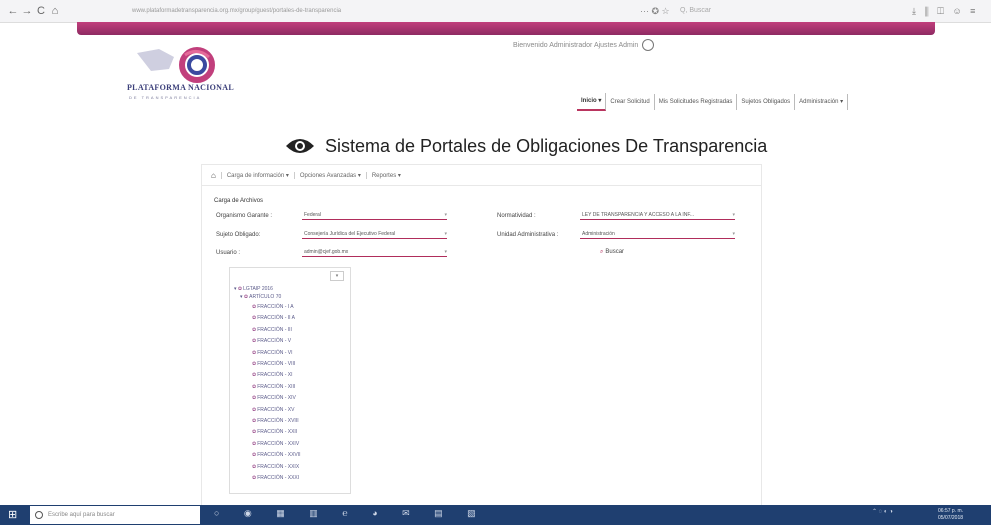 The width and height of the screenshot is (991, 525). I want to click on logo-icon, so click(176, 65).